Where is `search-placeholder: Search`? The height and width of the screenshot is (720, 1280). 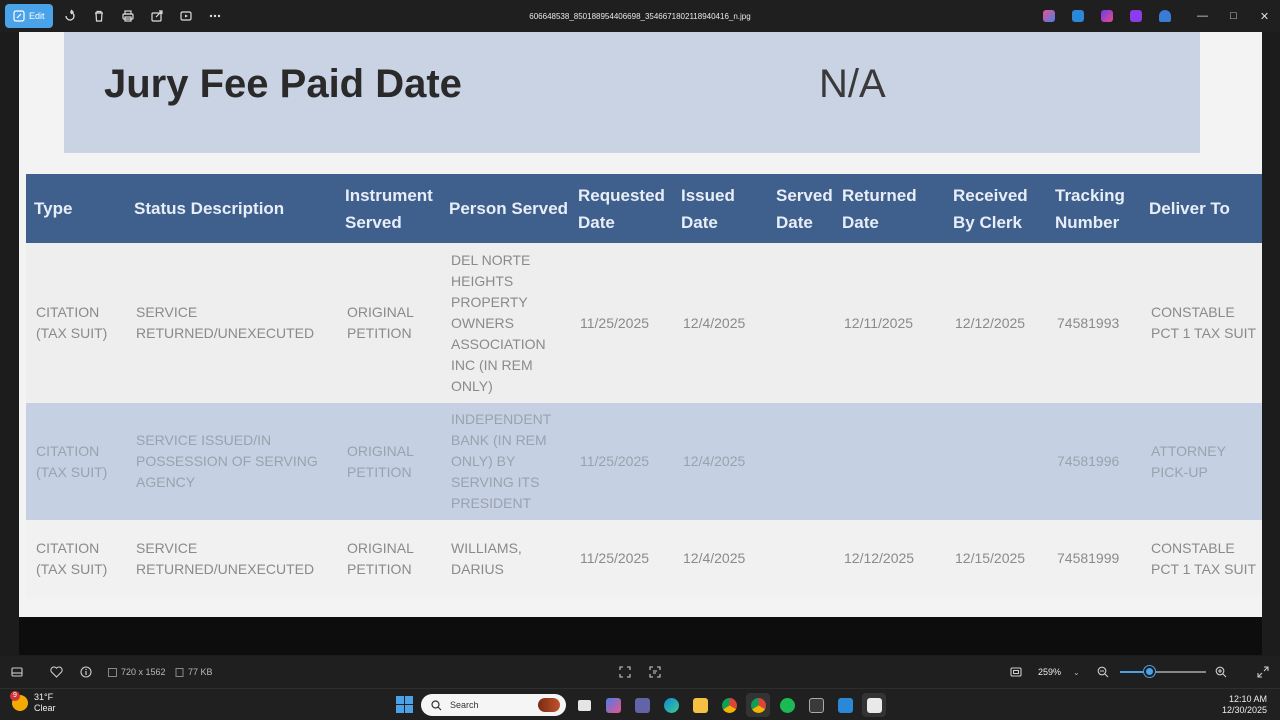
search-placeholder: Search is located at coordinates (464, 705).